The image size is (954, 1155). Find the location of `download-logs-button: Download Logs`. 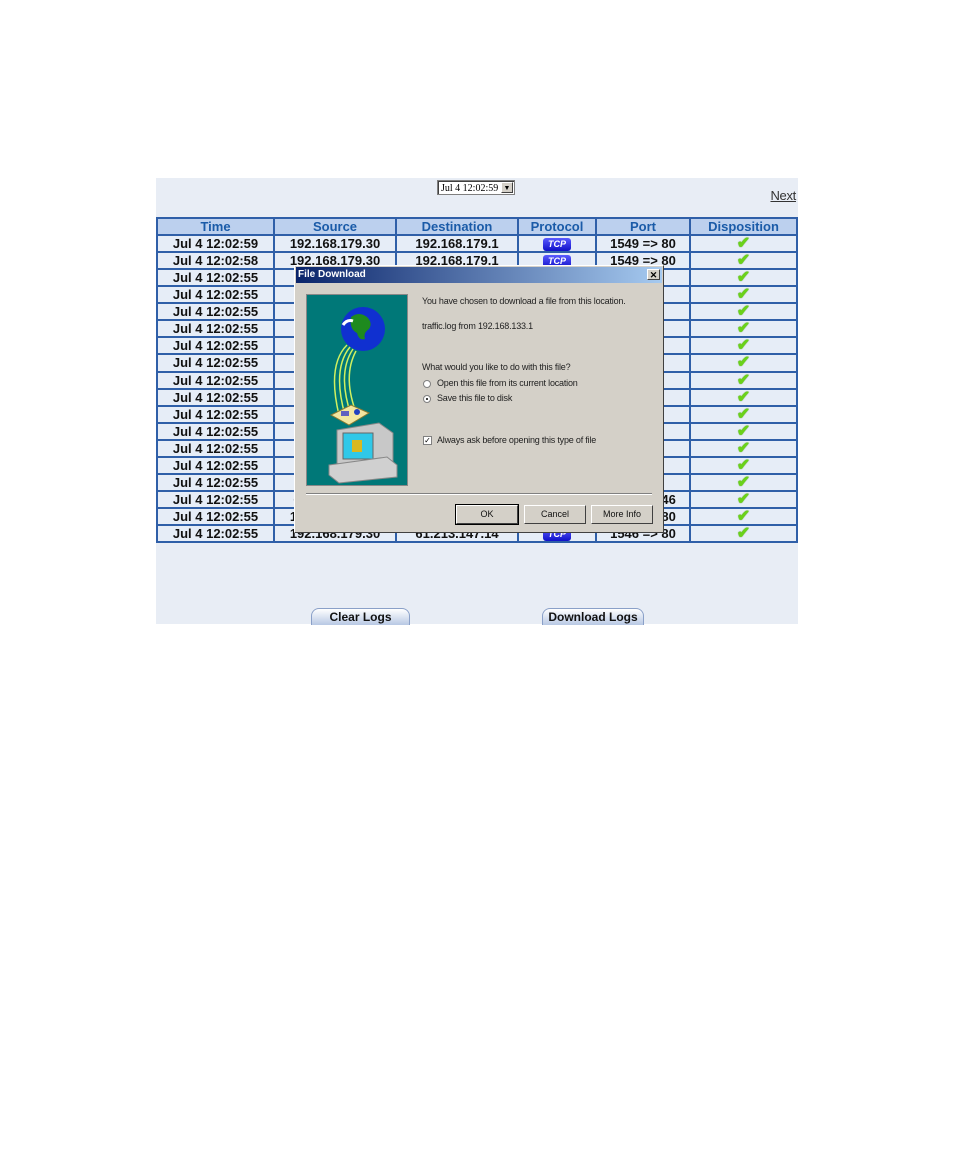

download-logs-button: Download Logs is located at coordinates (593, 616).